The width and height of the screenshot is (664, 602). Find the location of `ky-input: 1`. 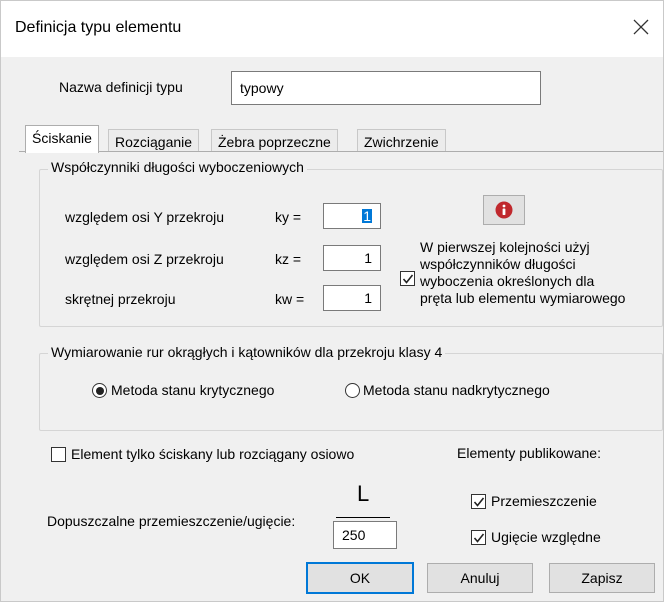

ky-input: 1 is located at coordinates (352, 216).